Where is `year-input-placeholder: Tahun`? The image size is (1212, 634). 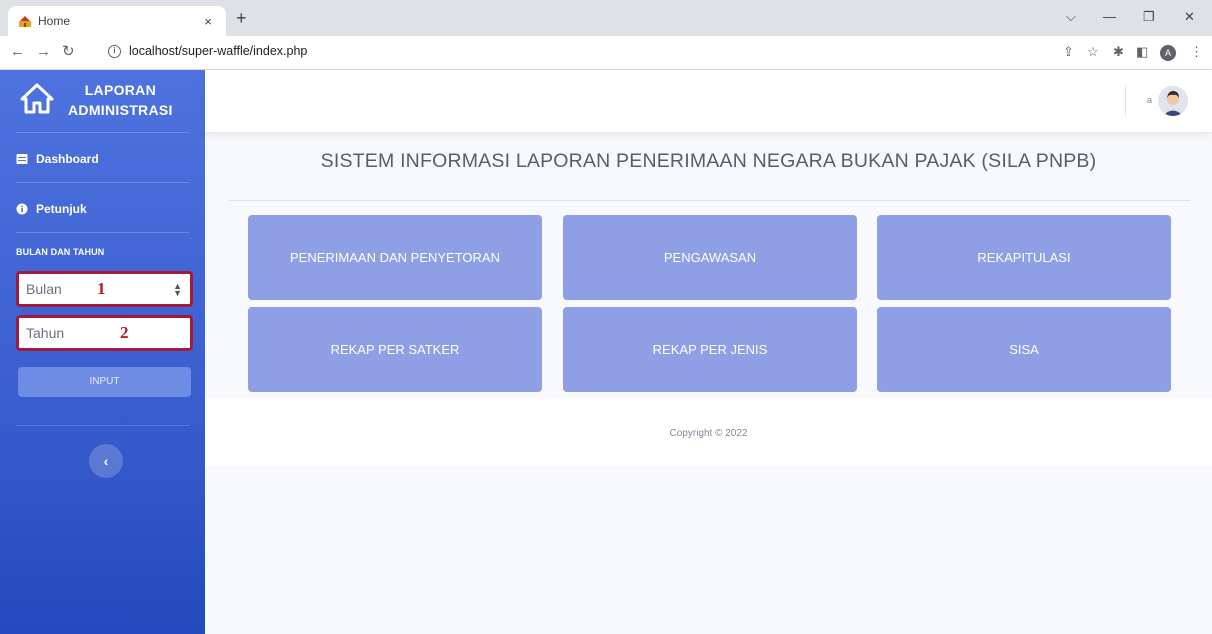
year-input-placeholder: Tahun is located at coordinates (45, 333).